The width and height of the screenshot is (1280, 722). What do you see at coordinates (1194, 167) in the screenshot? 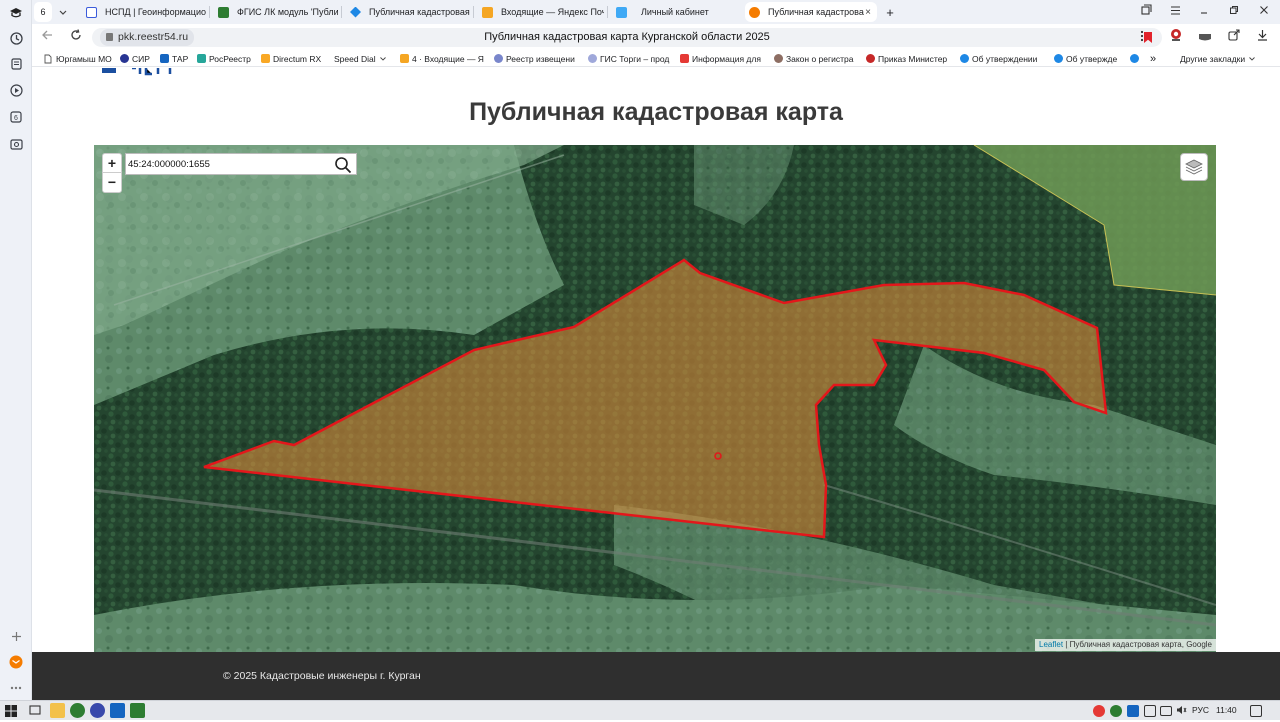
I see `layers-button` at bounding box center [1194, 167].